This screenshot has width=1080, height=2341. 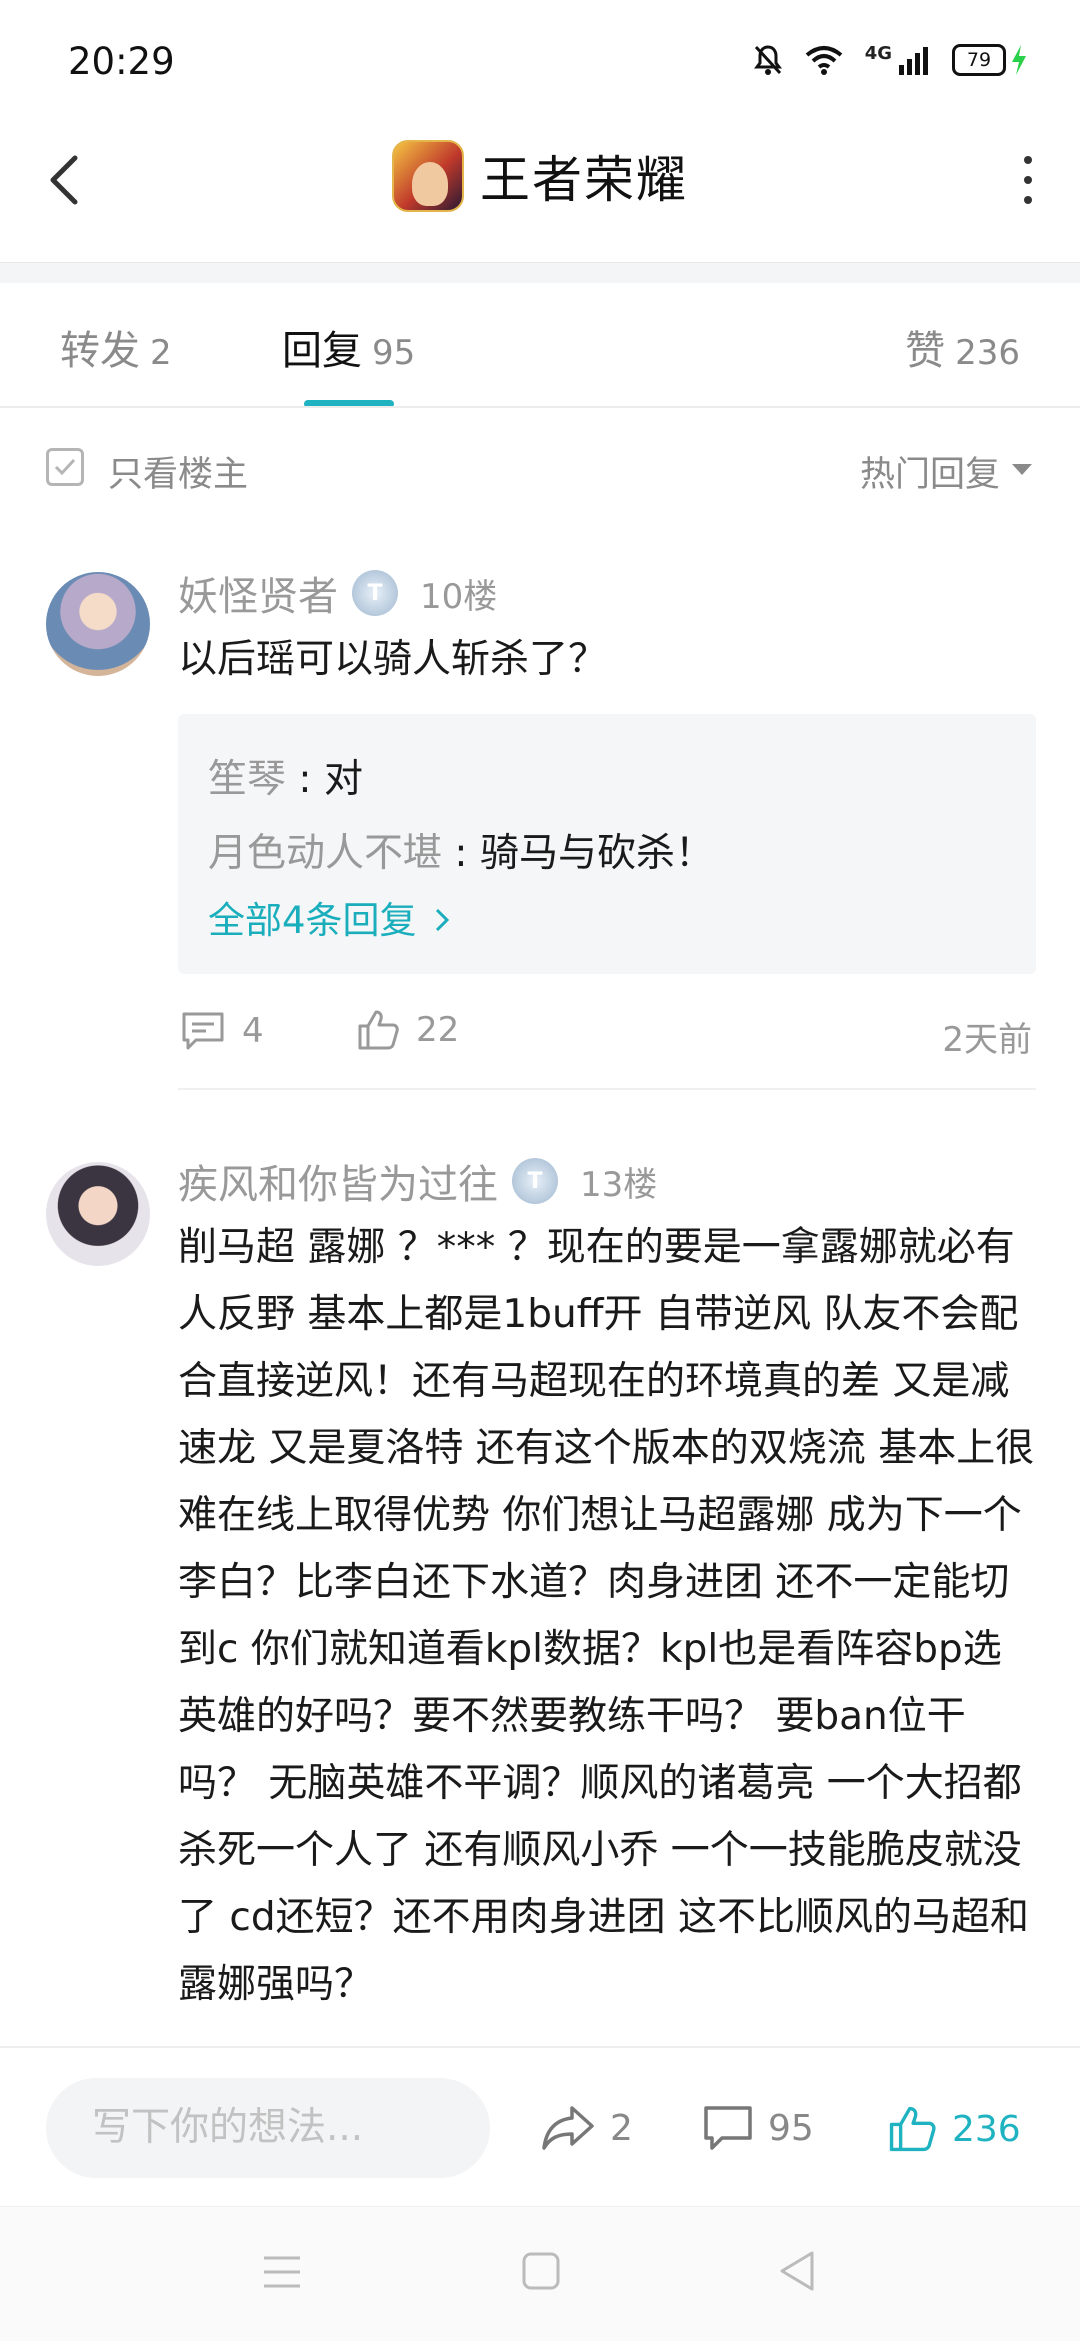 I want to click on menu-icon, so click(x=282, y=2272).